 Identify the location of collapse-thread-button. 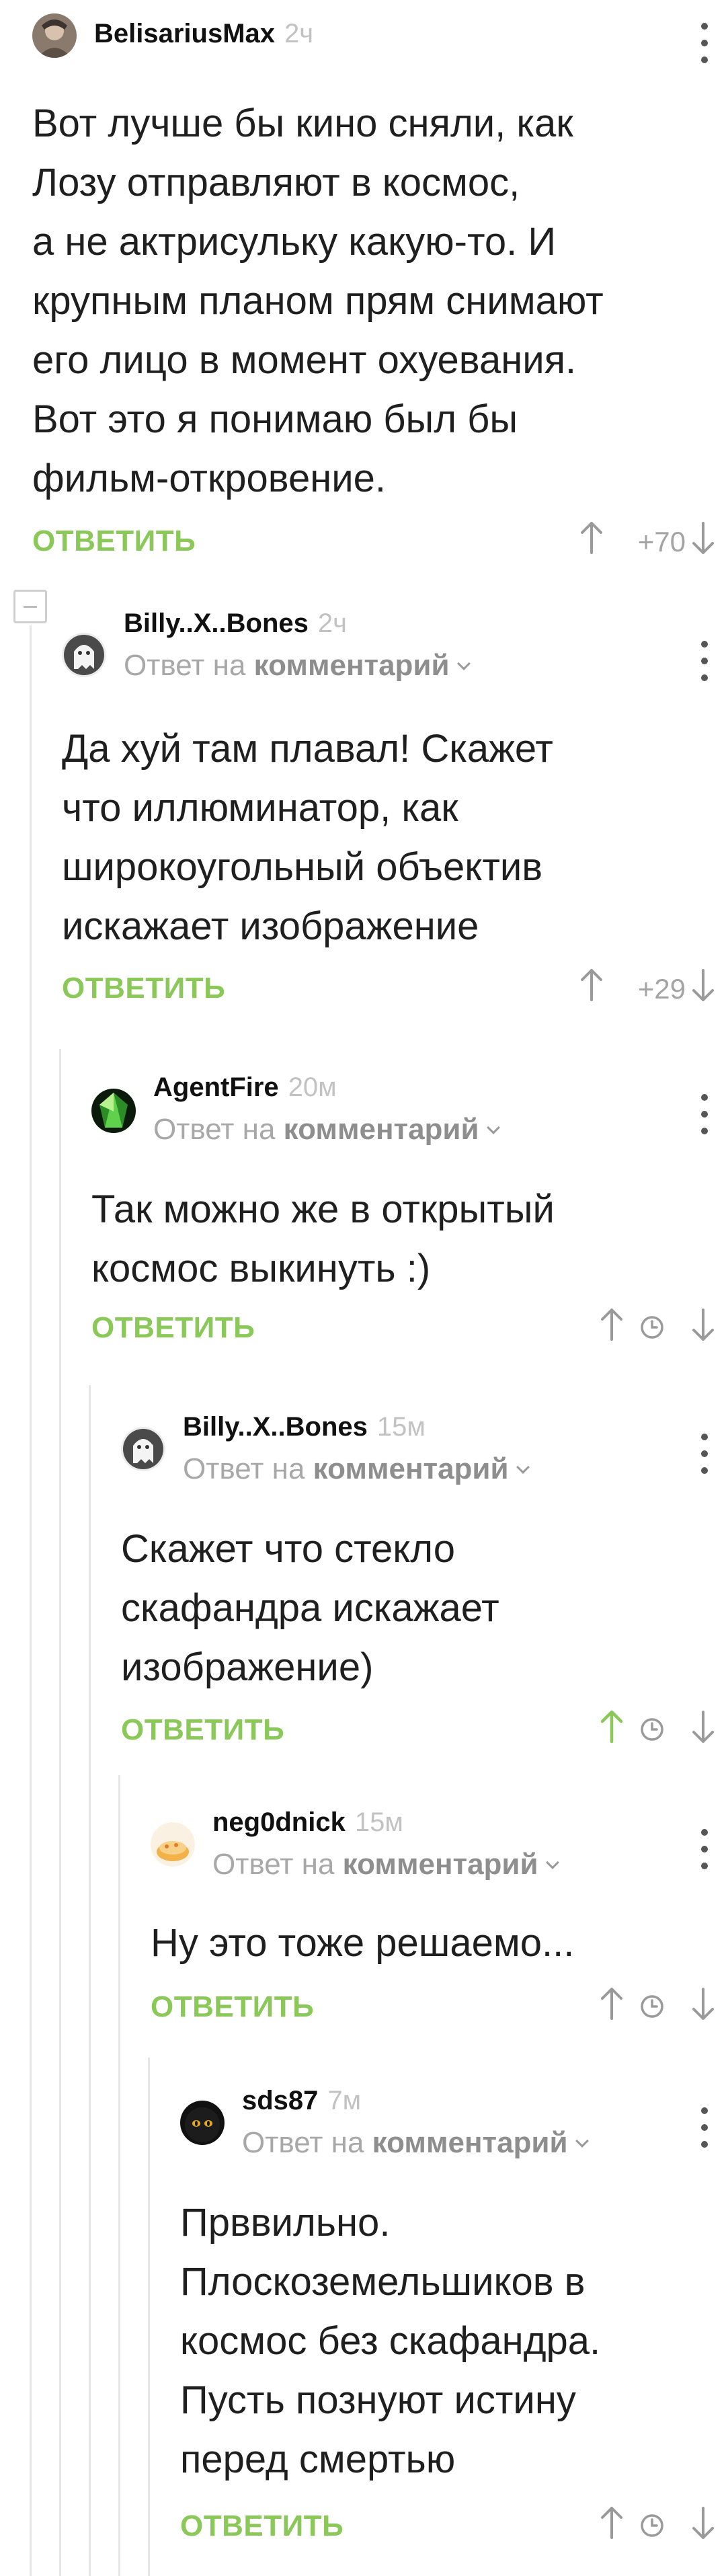
(30, 606).